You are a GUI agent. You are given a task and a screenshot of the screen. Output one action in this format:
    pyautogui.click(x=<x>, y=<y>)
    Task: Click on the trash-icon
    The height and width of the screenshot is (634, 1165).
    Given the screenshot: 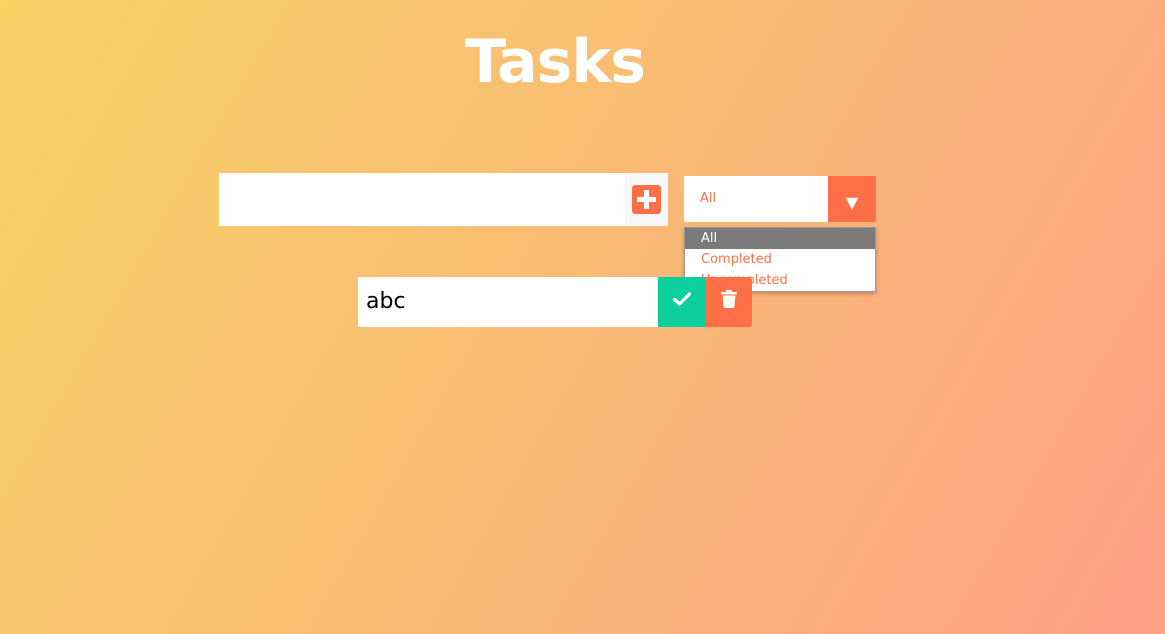 What is the action you would take?
    pyautogui.click(x=729, y=299)
    